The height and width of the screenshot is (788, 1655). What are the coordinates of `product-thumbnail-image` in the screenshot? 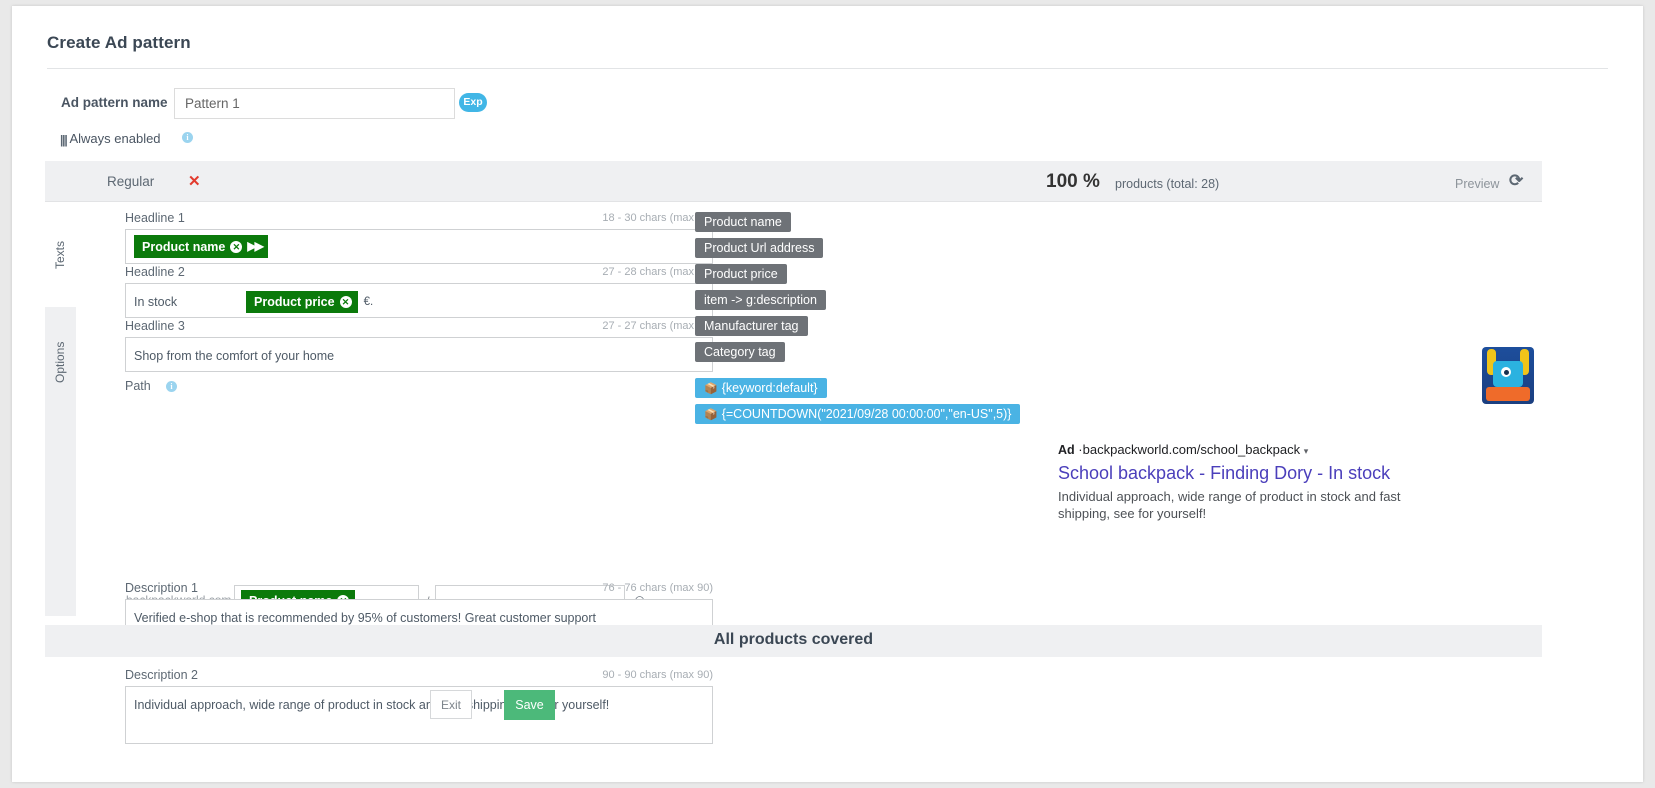 It's located at (1508, 375).